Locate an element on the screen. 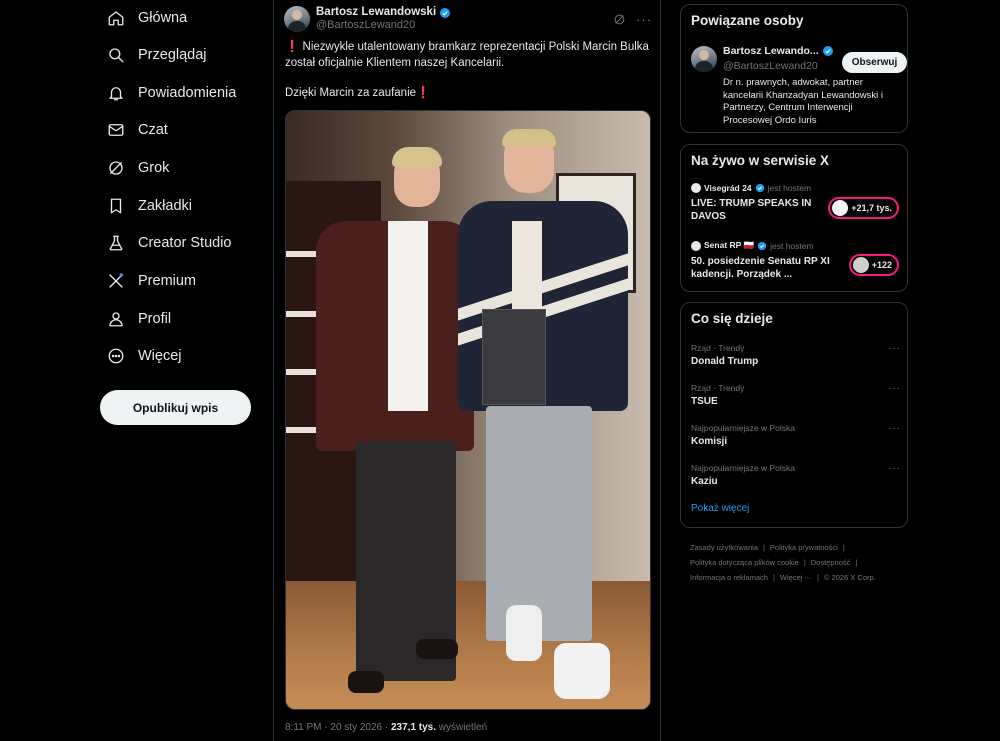  footer-link-terms: Zasady użytkowania is located at coordinates (724, 547).